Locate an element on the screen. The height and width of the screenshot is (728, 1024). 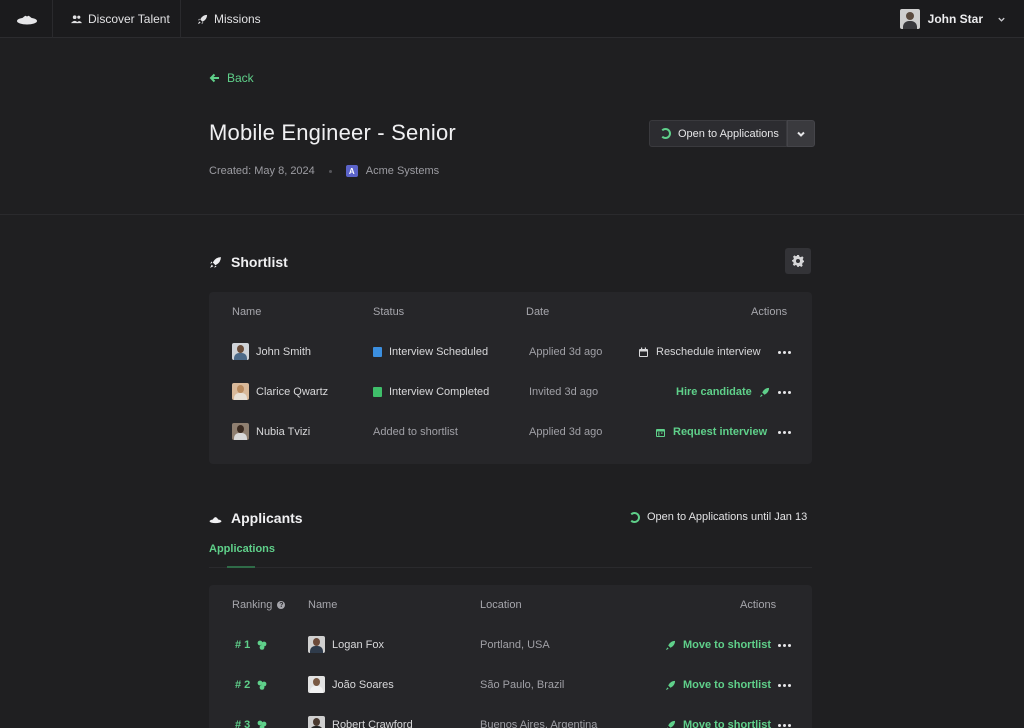
nav-missions: Missions is located at coordinates (229, 19).